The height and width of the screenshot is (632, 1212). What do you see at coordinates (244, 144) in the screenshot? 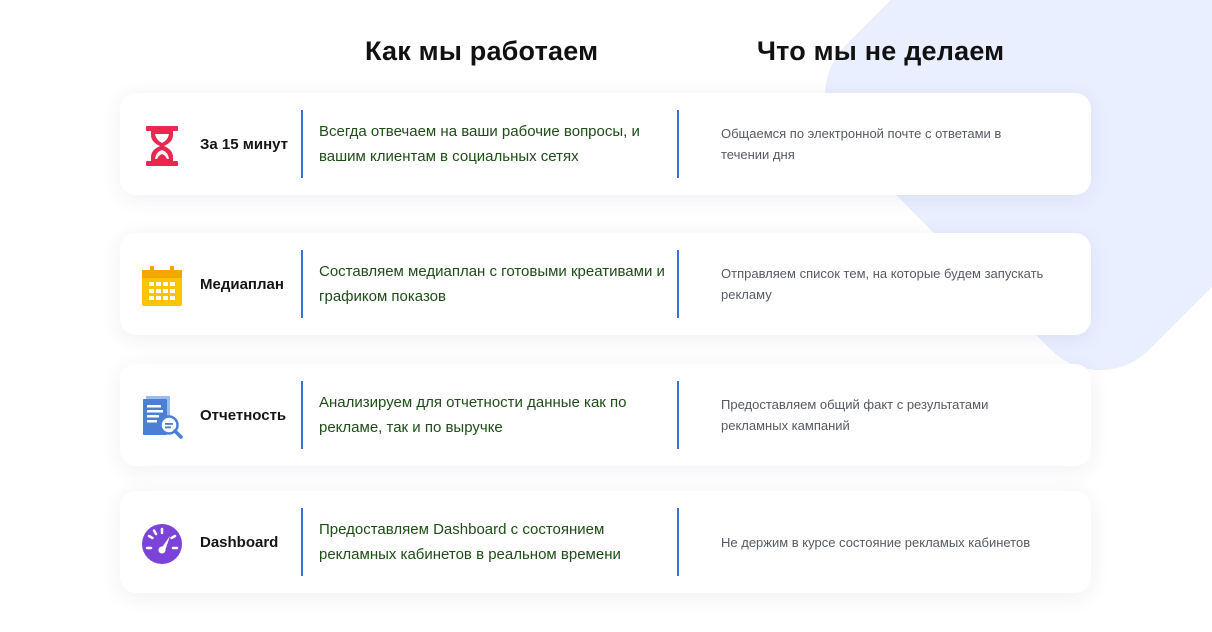
I see `service-title: За 15 минут` at bounding box center [244, 144].